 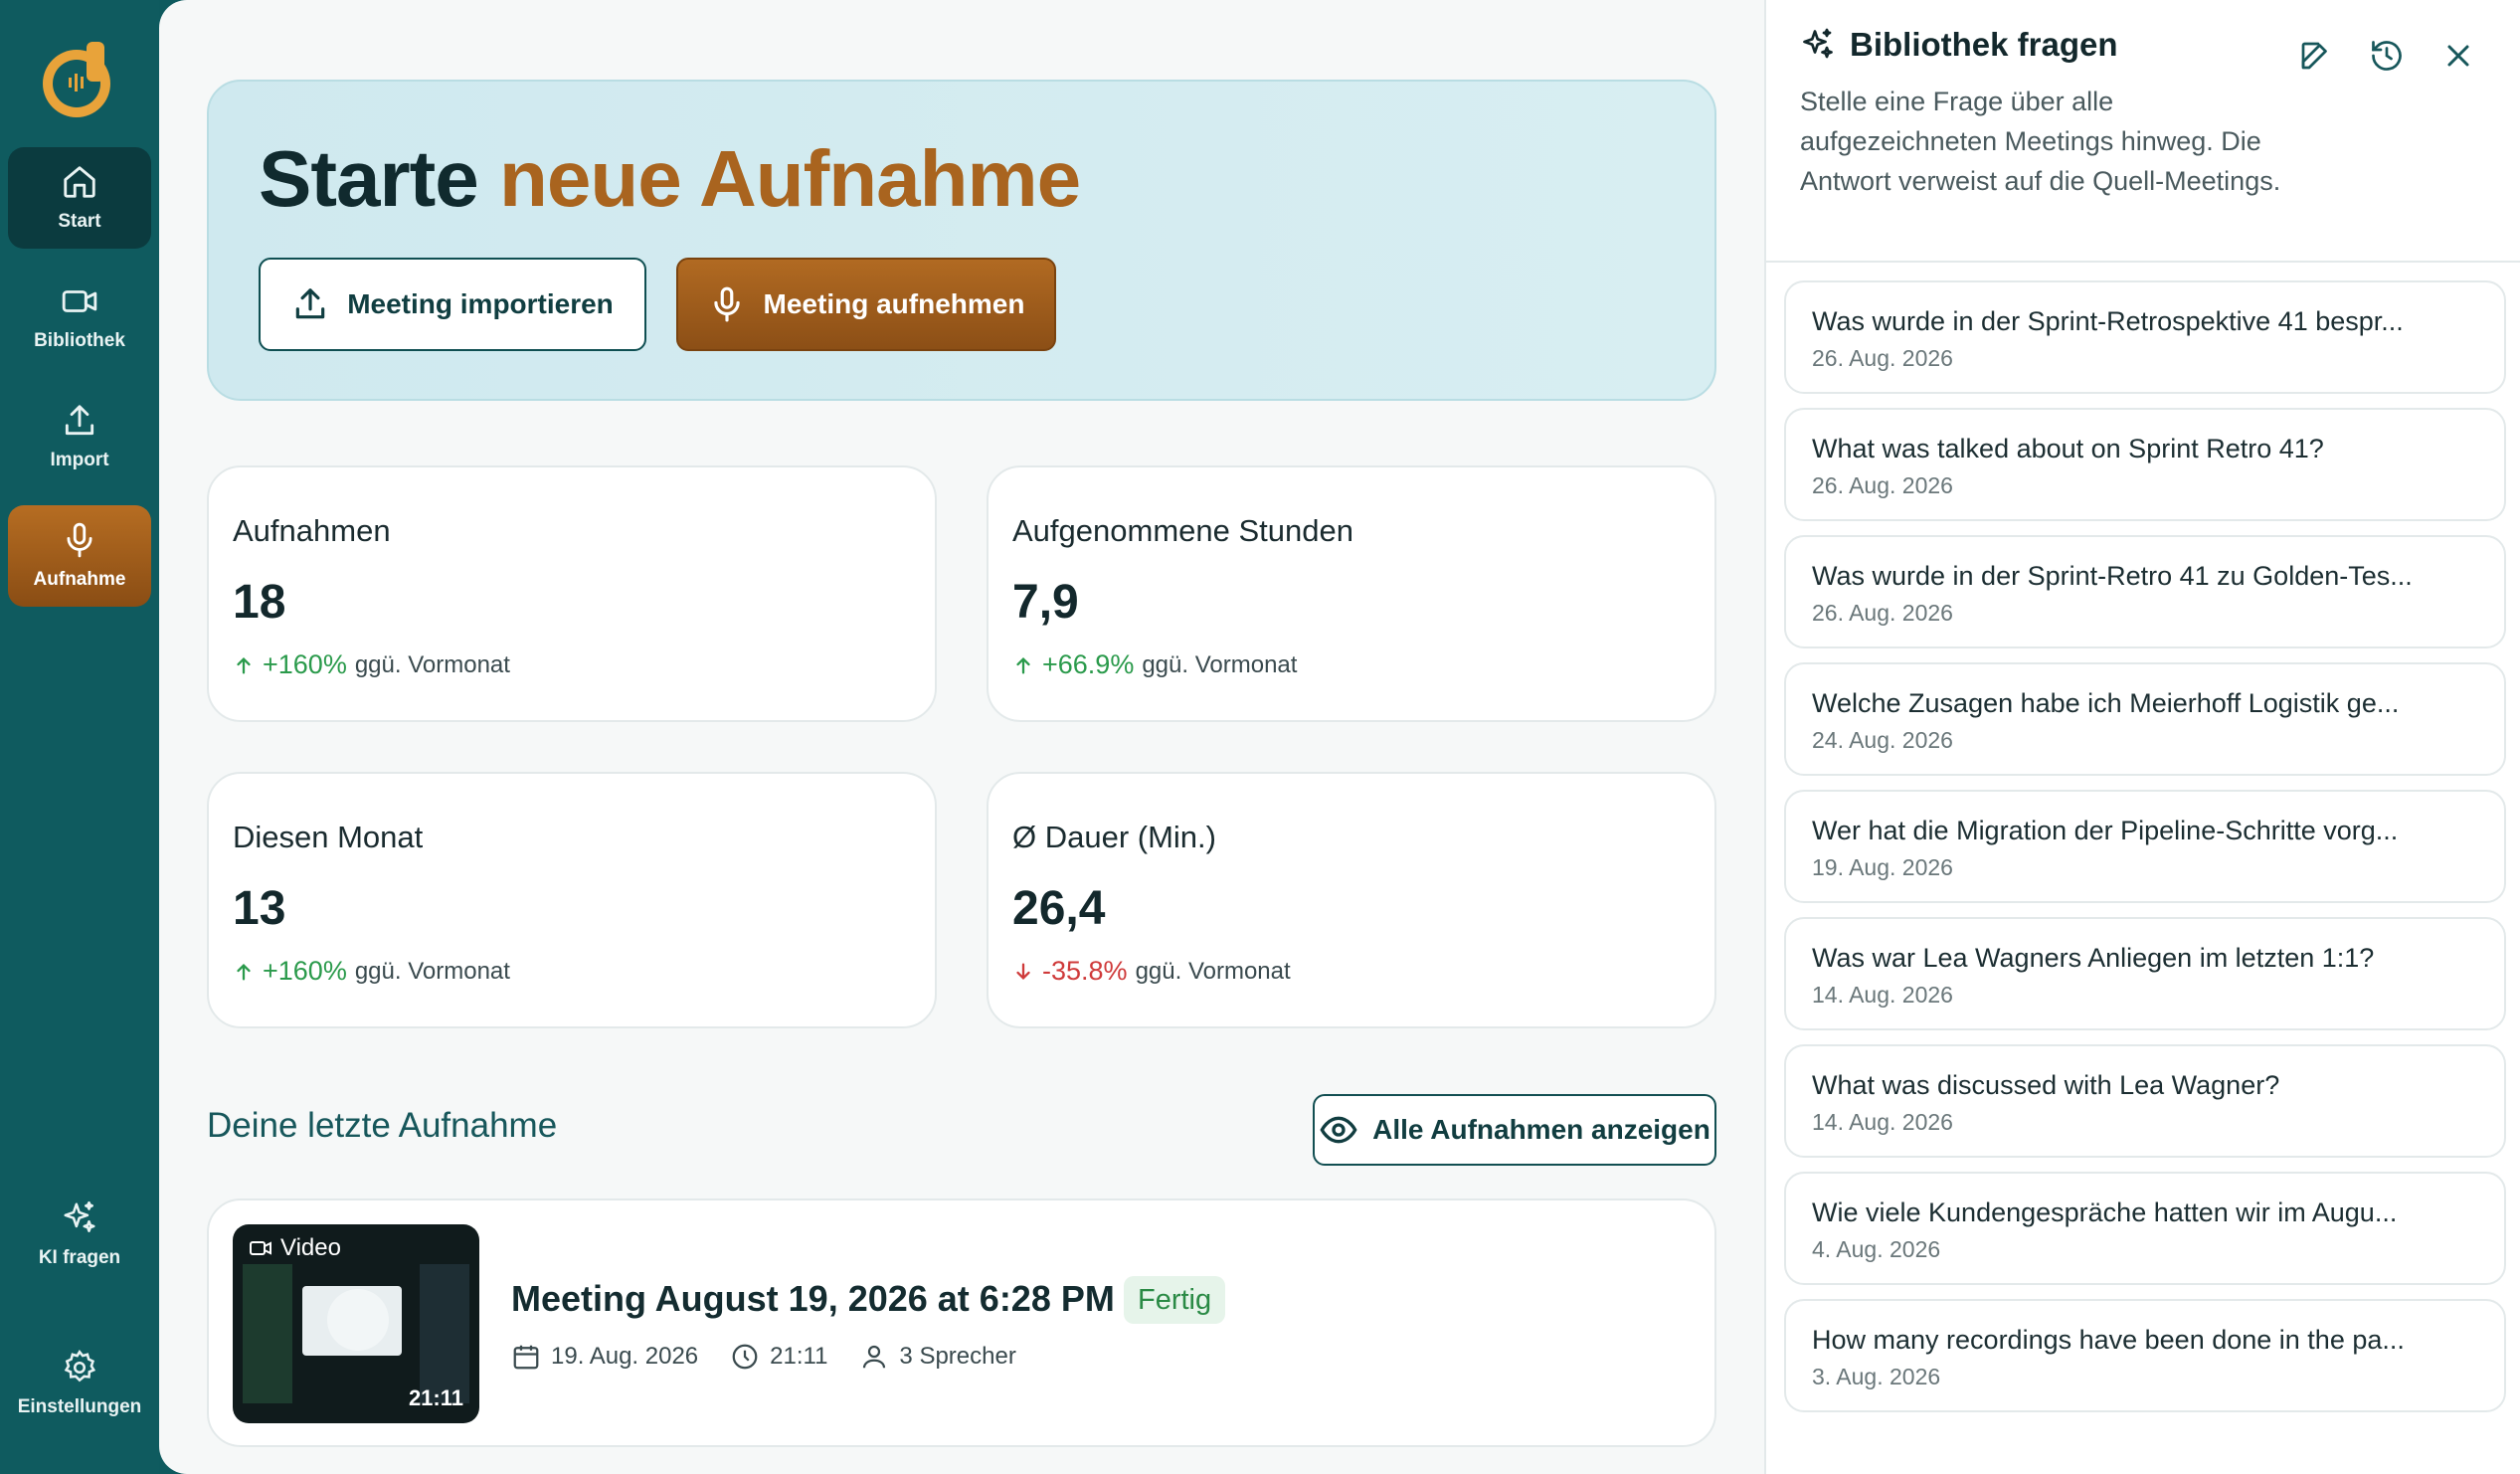 What do you see at coordinates (625, 1356) in the screenshot?
I see `recording-date-label: 19. Aug. 2026` at bounding box center [625, 1356].